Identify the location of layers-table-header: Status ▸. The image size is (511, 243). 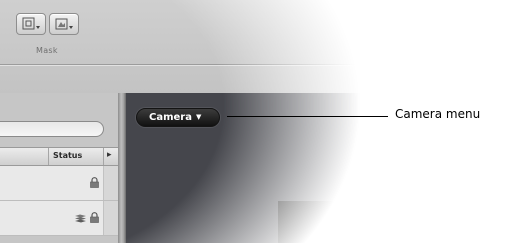
(59, 156).